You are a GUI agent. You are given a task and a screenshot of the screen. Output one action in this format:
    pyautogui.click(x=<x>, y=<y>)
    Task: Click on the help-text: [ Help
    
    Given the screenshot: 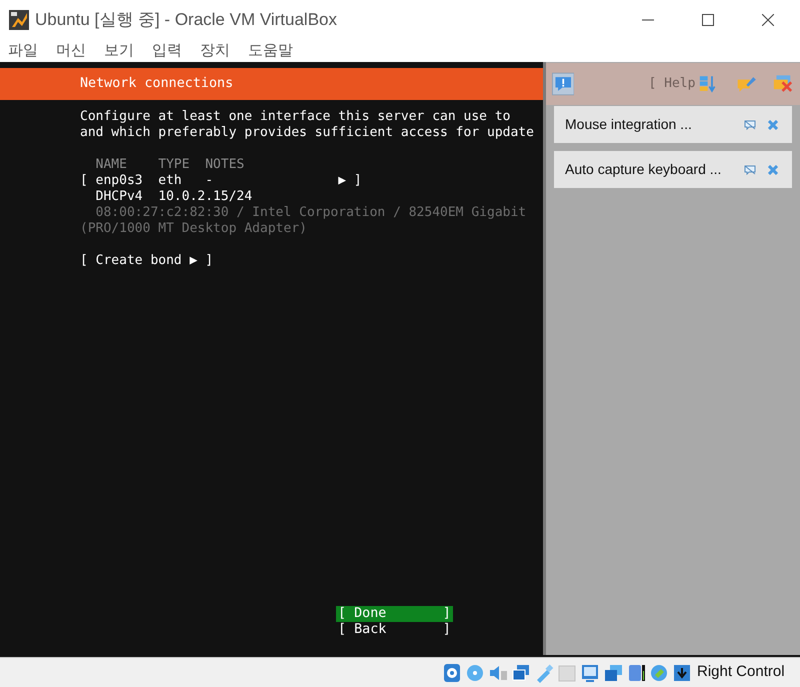 What is the action you would take?
    pyautogui.click(x=672, y=84)
    